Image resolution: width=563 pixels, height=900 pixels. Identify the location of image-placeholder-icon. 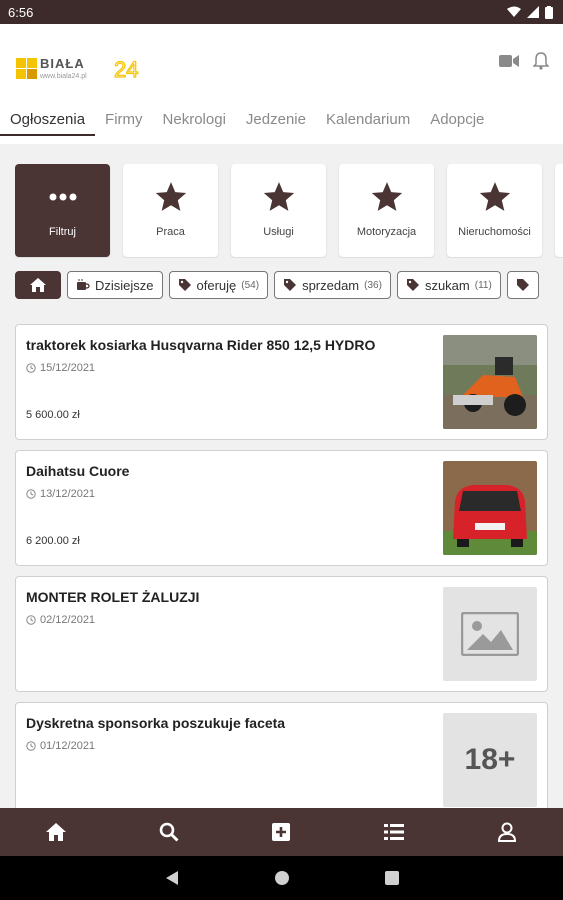
(490, 634).